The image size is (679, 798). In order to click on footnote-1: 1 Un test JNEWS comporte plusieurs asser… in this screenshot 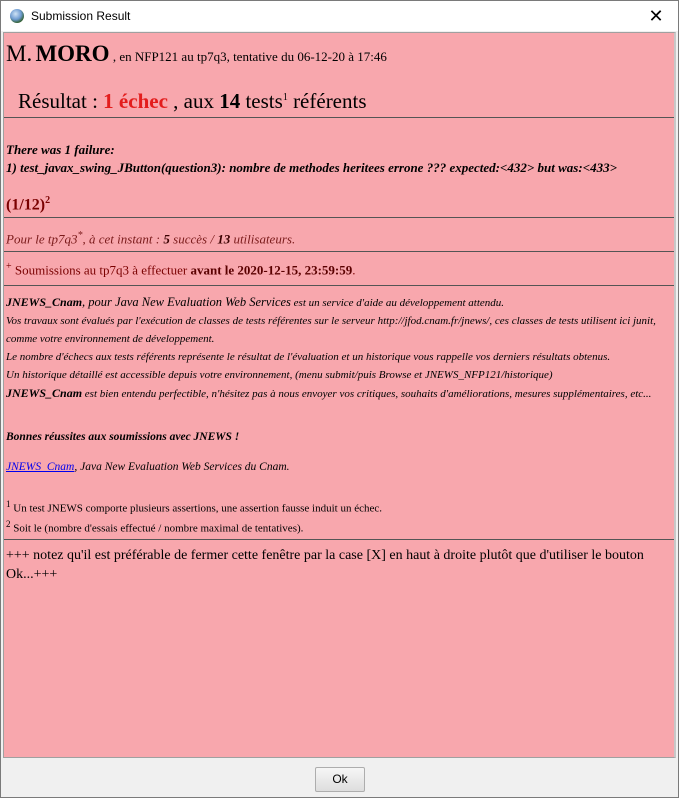, I will do `click(194, 507)`.